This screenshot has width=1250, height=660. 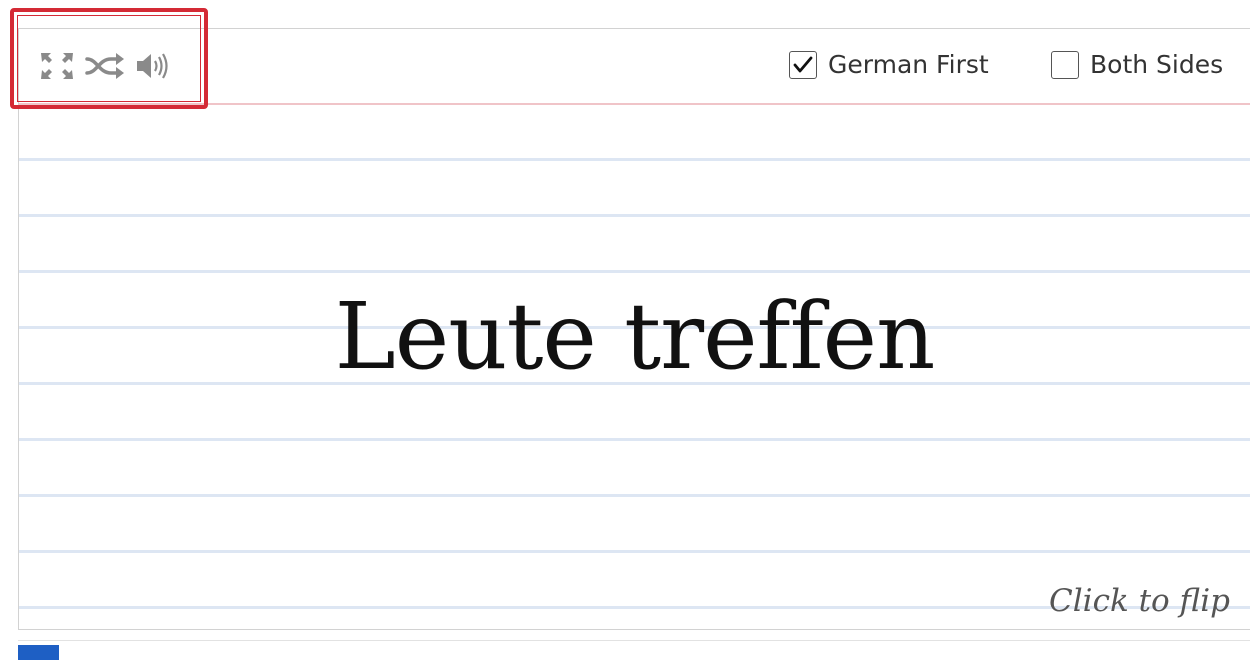 I want to click on speaker-icon, so click(x=153, y=68).